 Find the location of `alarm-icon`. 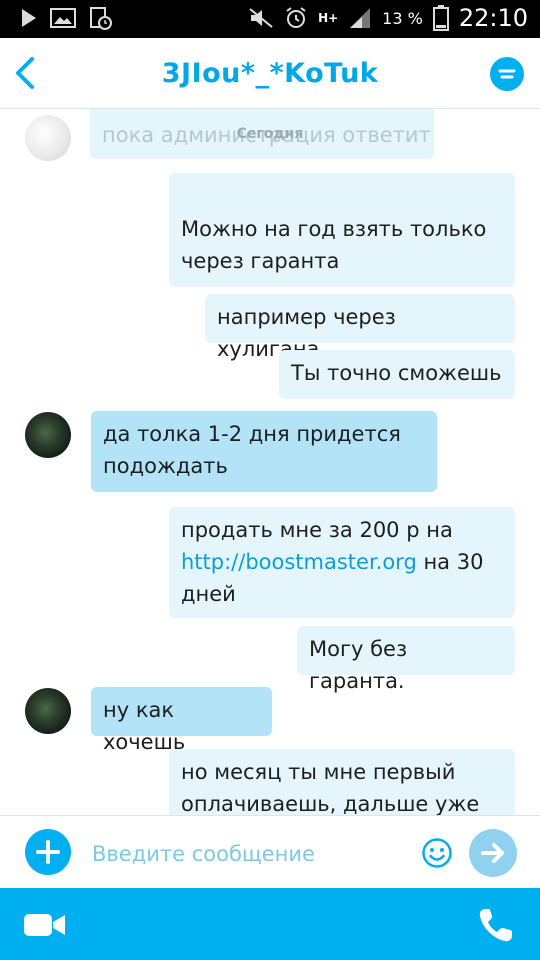

alarm-icon is located at coordinates (296, 17).